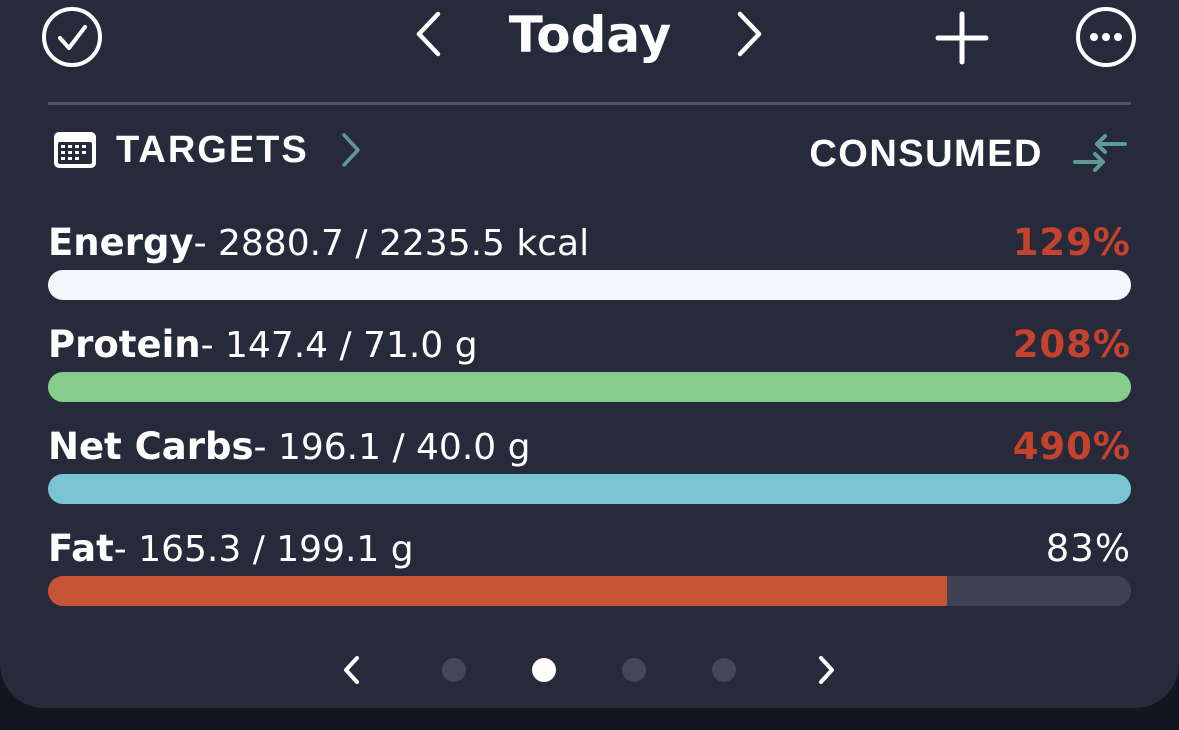 Image resolution: width=1179 pixels, height=730 pixels. I want to click on nutrient-name: Fat- 165.3 / 199.1 g, so click(231, 548).